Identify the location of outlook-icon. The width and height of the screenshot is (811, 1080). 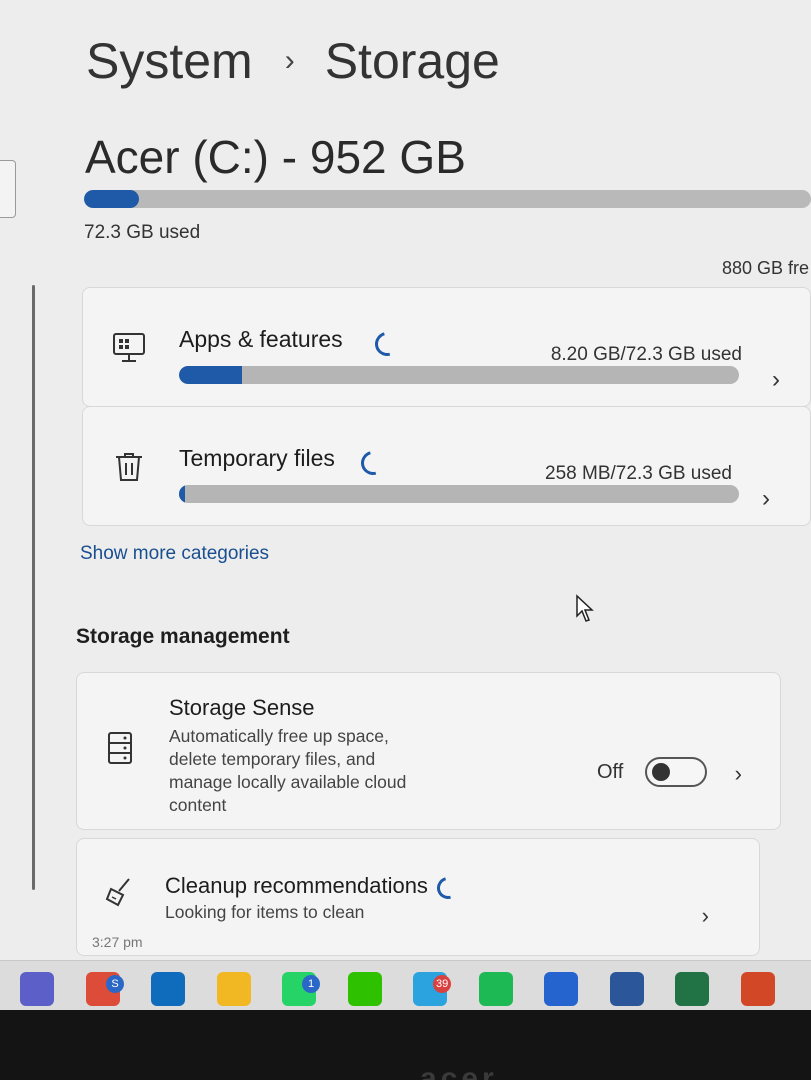
(168, 989).